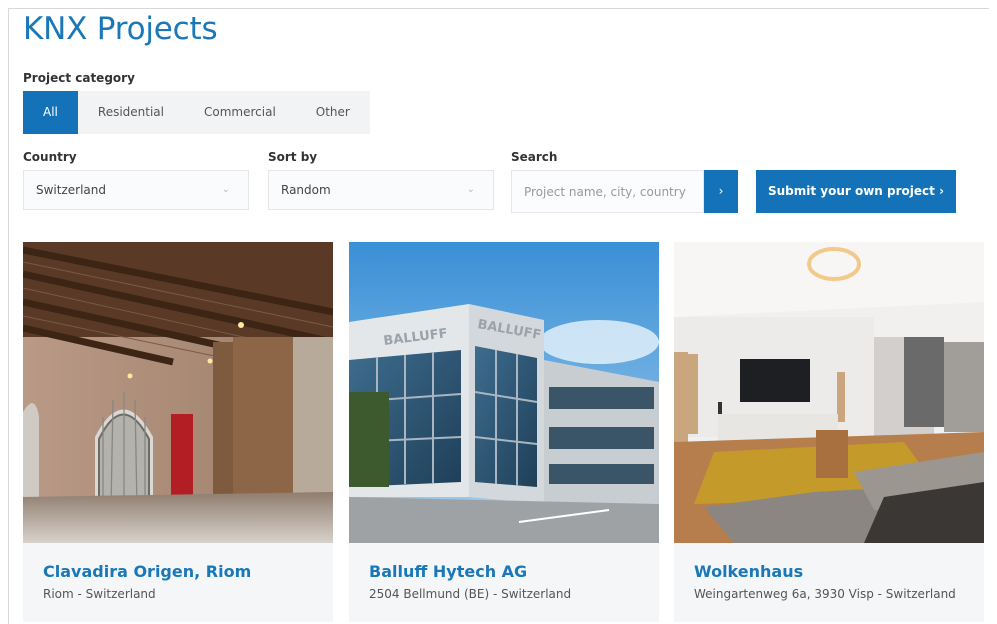 This screenshot has width=997, height=624. What do you see at coordinates (534, 157) in the screenshot?
I see `search-label: Search` at bounding box center [534, 157].